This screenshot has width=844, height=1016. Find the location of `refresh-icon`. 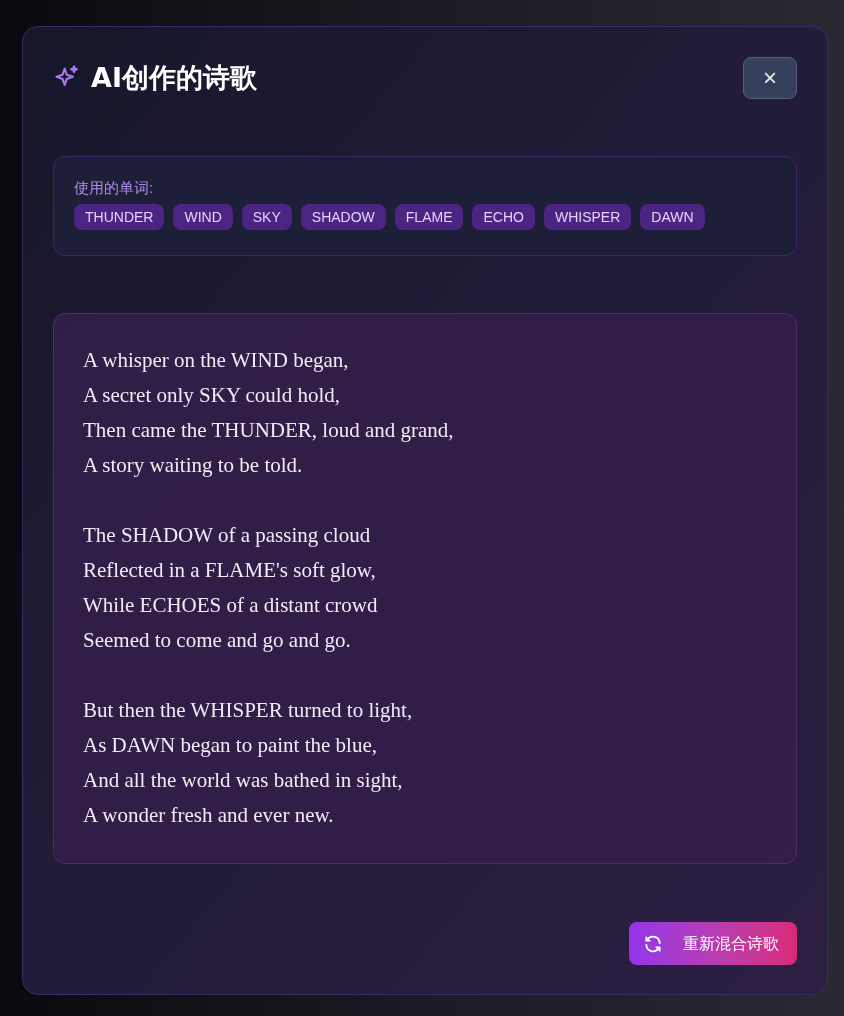

refresh-icon is located at coordinates (653, 943).